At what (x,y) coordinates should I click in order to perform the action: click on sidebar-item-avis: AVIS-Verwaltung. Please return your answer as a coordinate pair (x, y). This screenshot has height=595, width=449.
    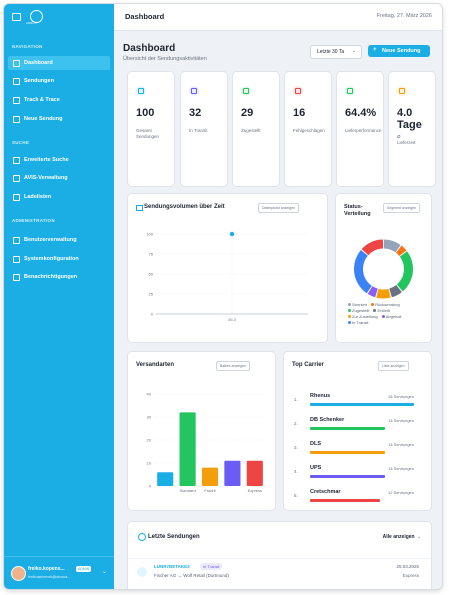
    Looking at the image, I should click on (59, 178).